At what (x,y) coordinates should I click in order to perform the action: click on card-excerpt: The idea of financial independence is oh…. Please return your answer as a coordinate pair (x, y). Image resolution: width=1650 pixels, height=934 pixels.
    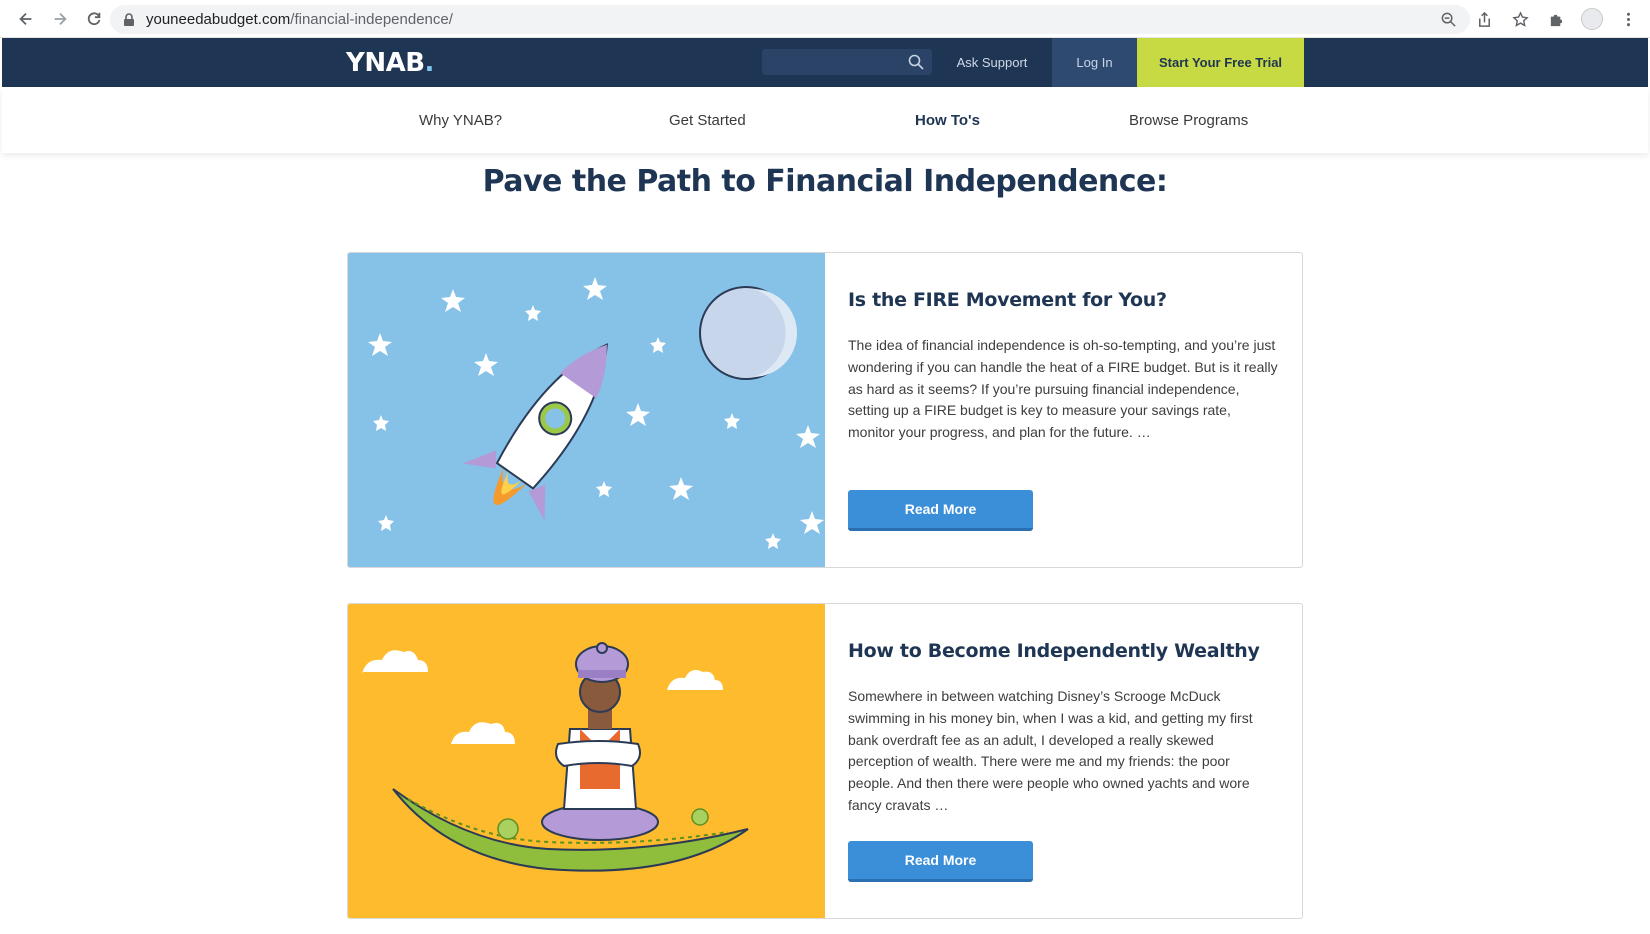
    Looking at the image, I should click on (1063, 389).